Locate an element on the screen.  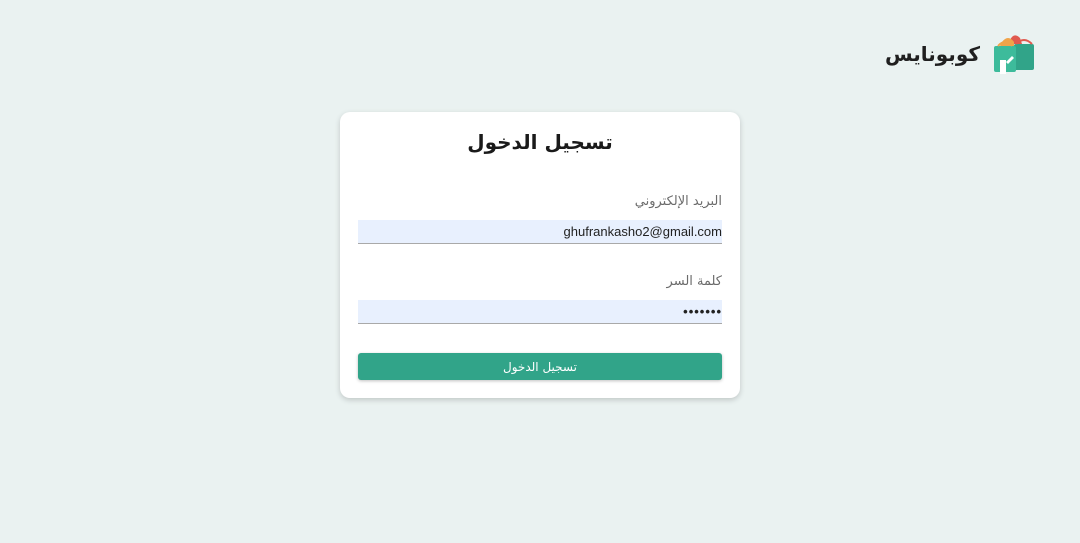
login-title: تسجيل الدخول is located at coordinates (540, 142).